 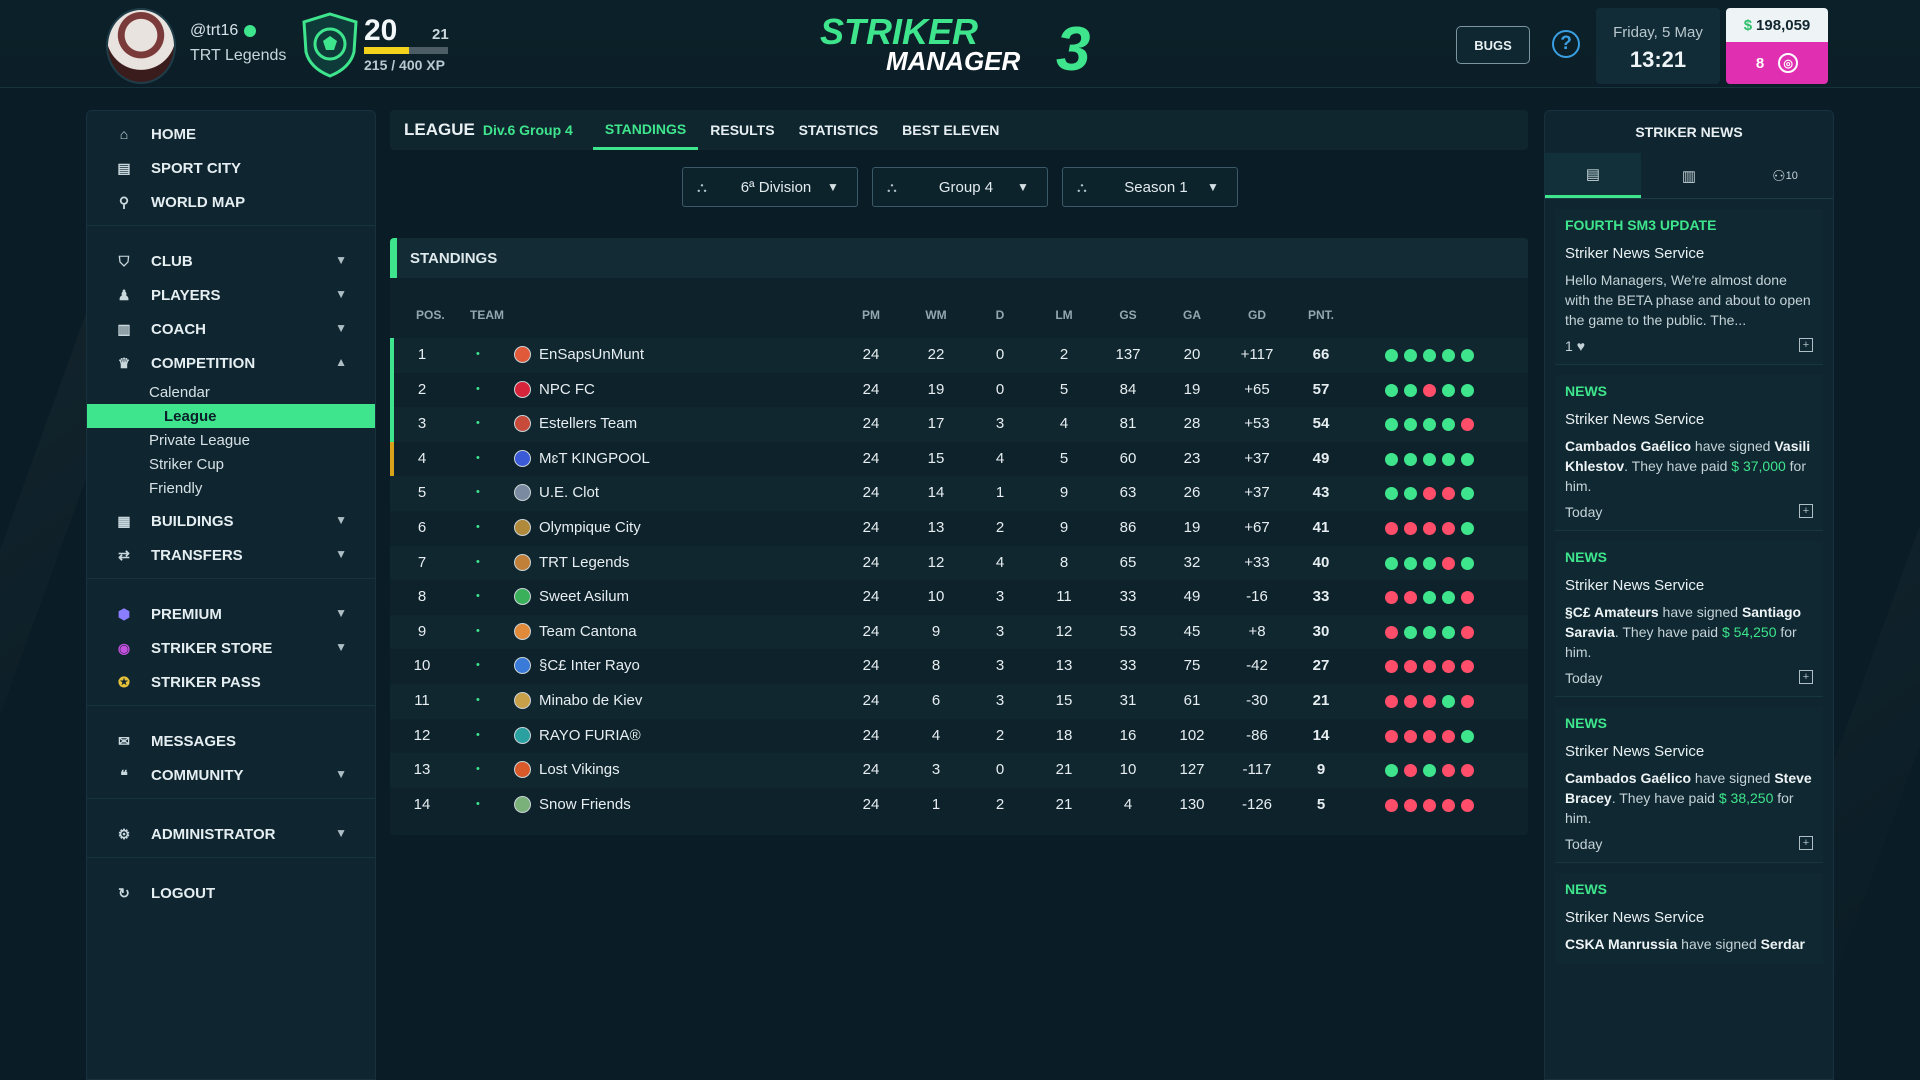 I want to click on table-row: 10 • §C£ Inter Rayo 24 8 3 13 33 75 -42 27, so click(x=959, y=666).